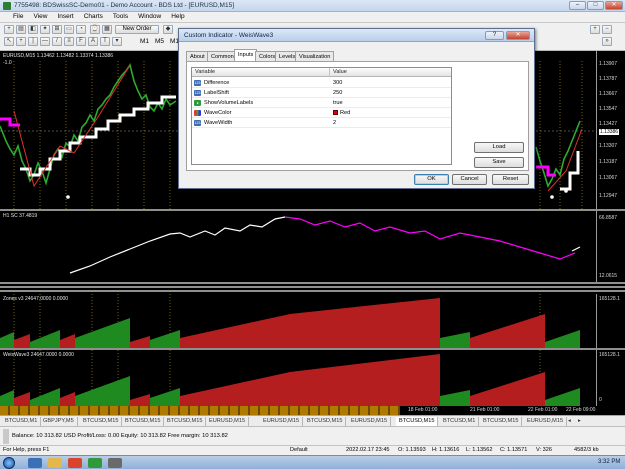  Describe the element at coordinates (290, 378) in the screenshot. I see `weiswave-histogram-canvas` at that location.